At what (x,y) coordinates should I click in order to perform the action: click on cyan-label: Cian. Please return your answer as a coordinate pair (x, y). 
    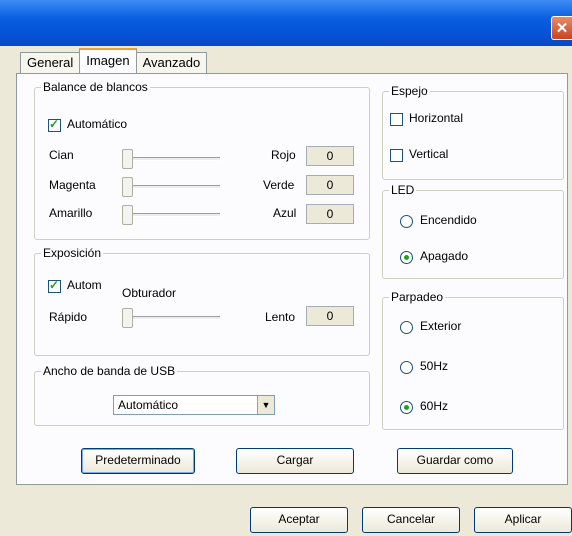
    Looking at the image, I should click on (61, 155).